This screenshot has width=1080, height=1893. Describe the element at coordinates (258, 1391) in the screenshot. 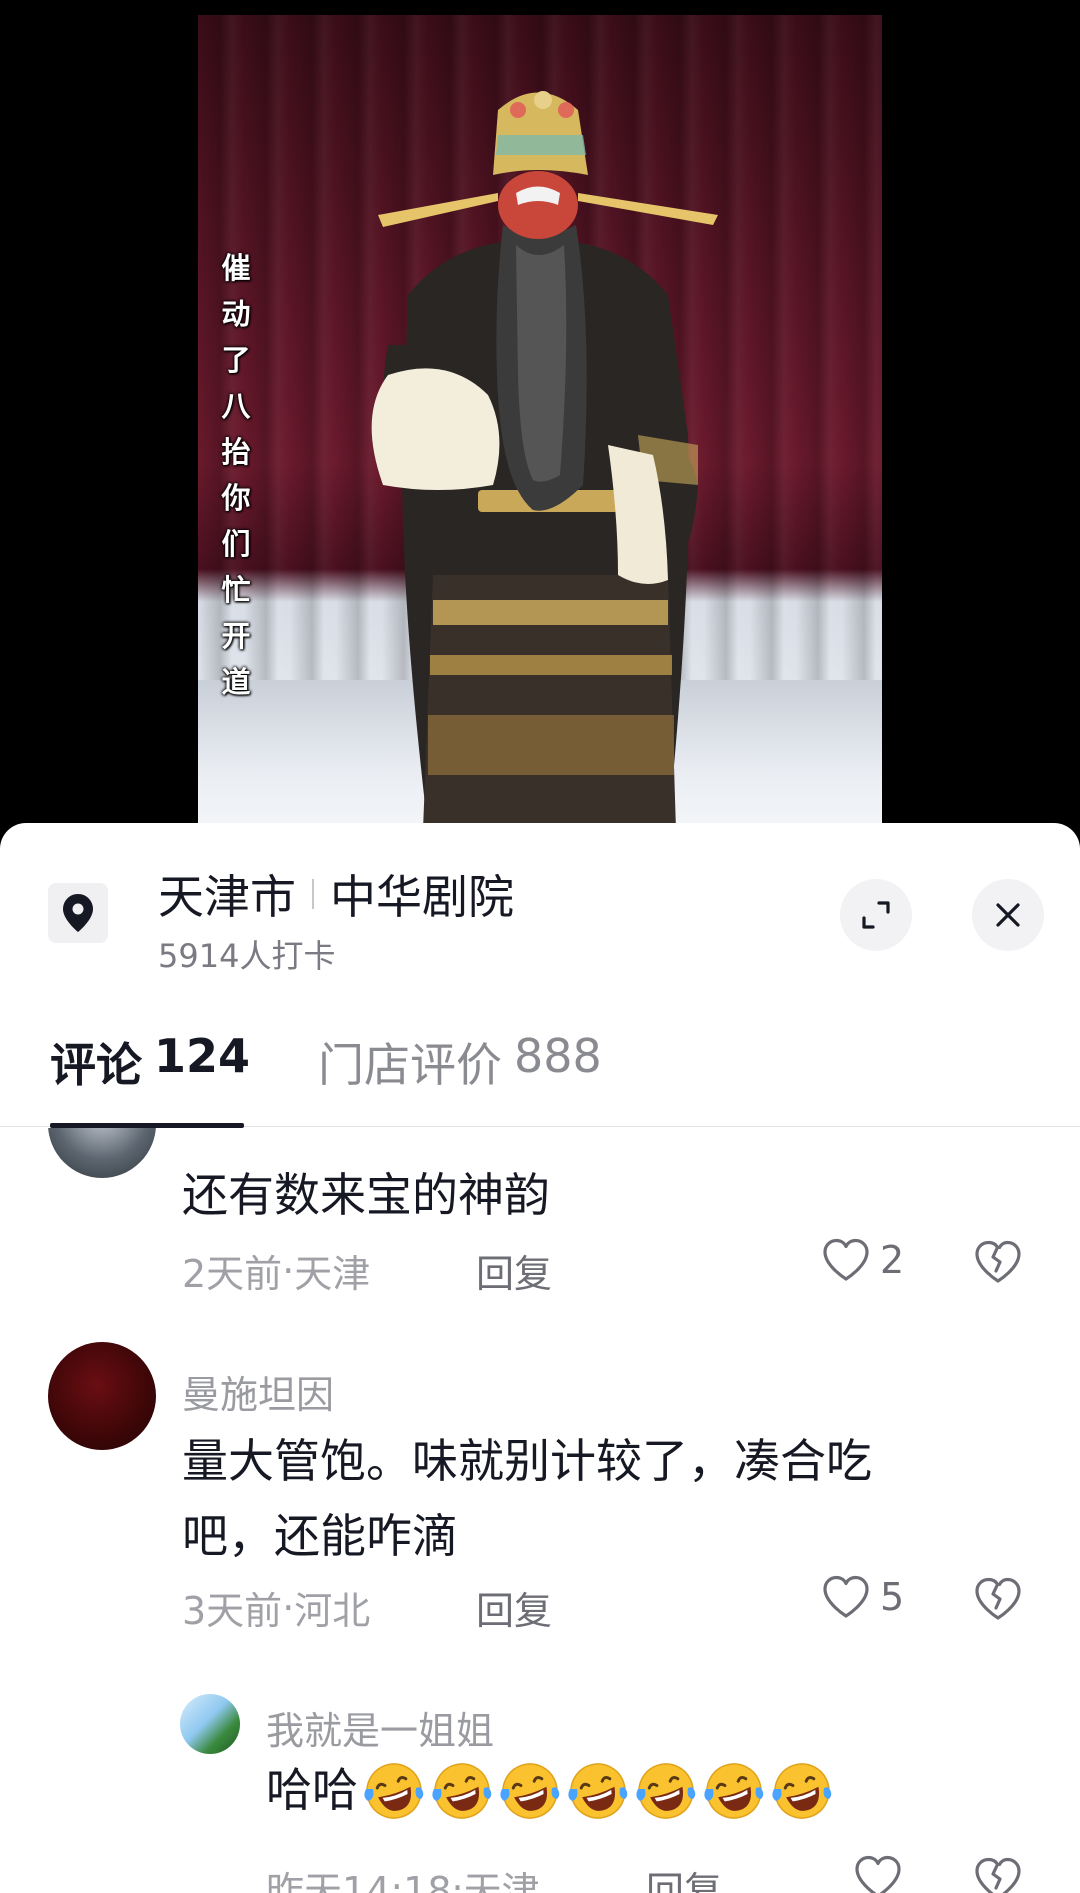

I see `comment-username: 曼施坦因` at that location.